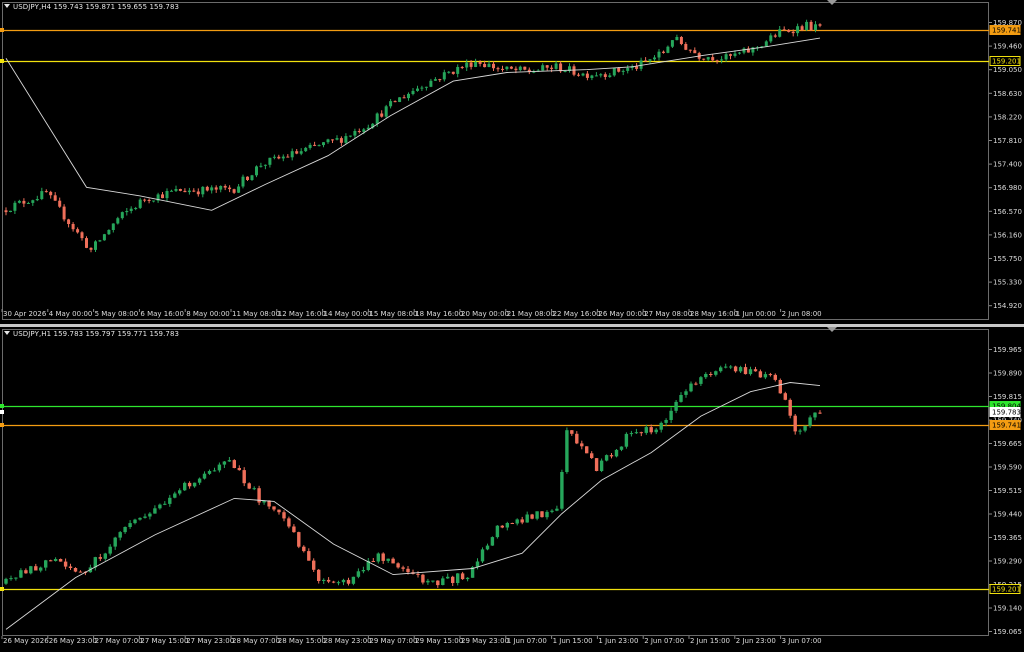  I want to click on price-axis-label: 159.515, so click(1007, 491).